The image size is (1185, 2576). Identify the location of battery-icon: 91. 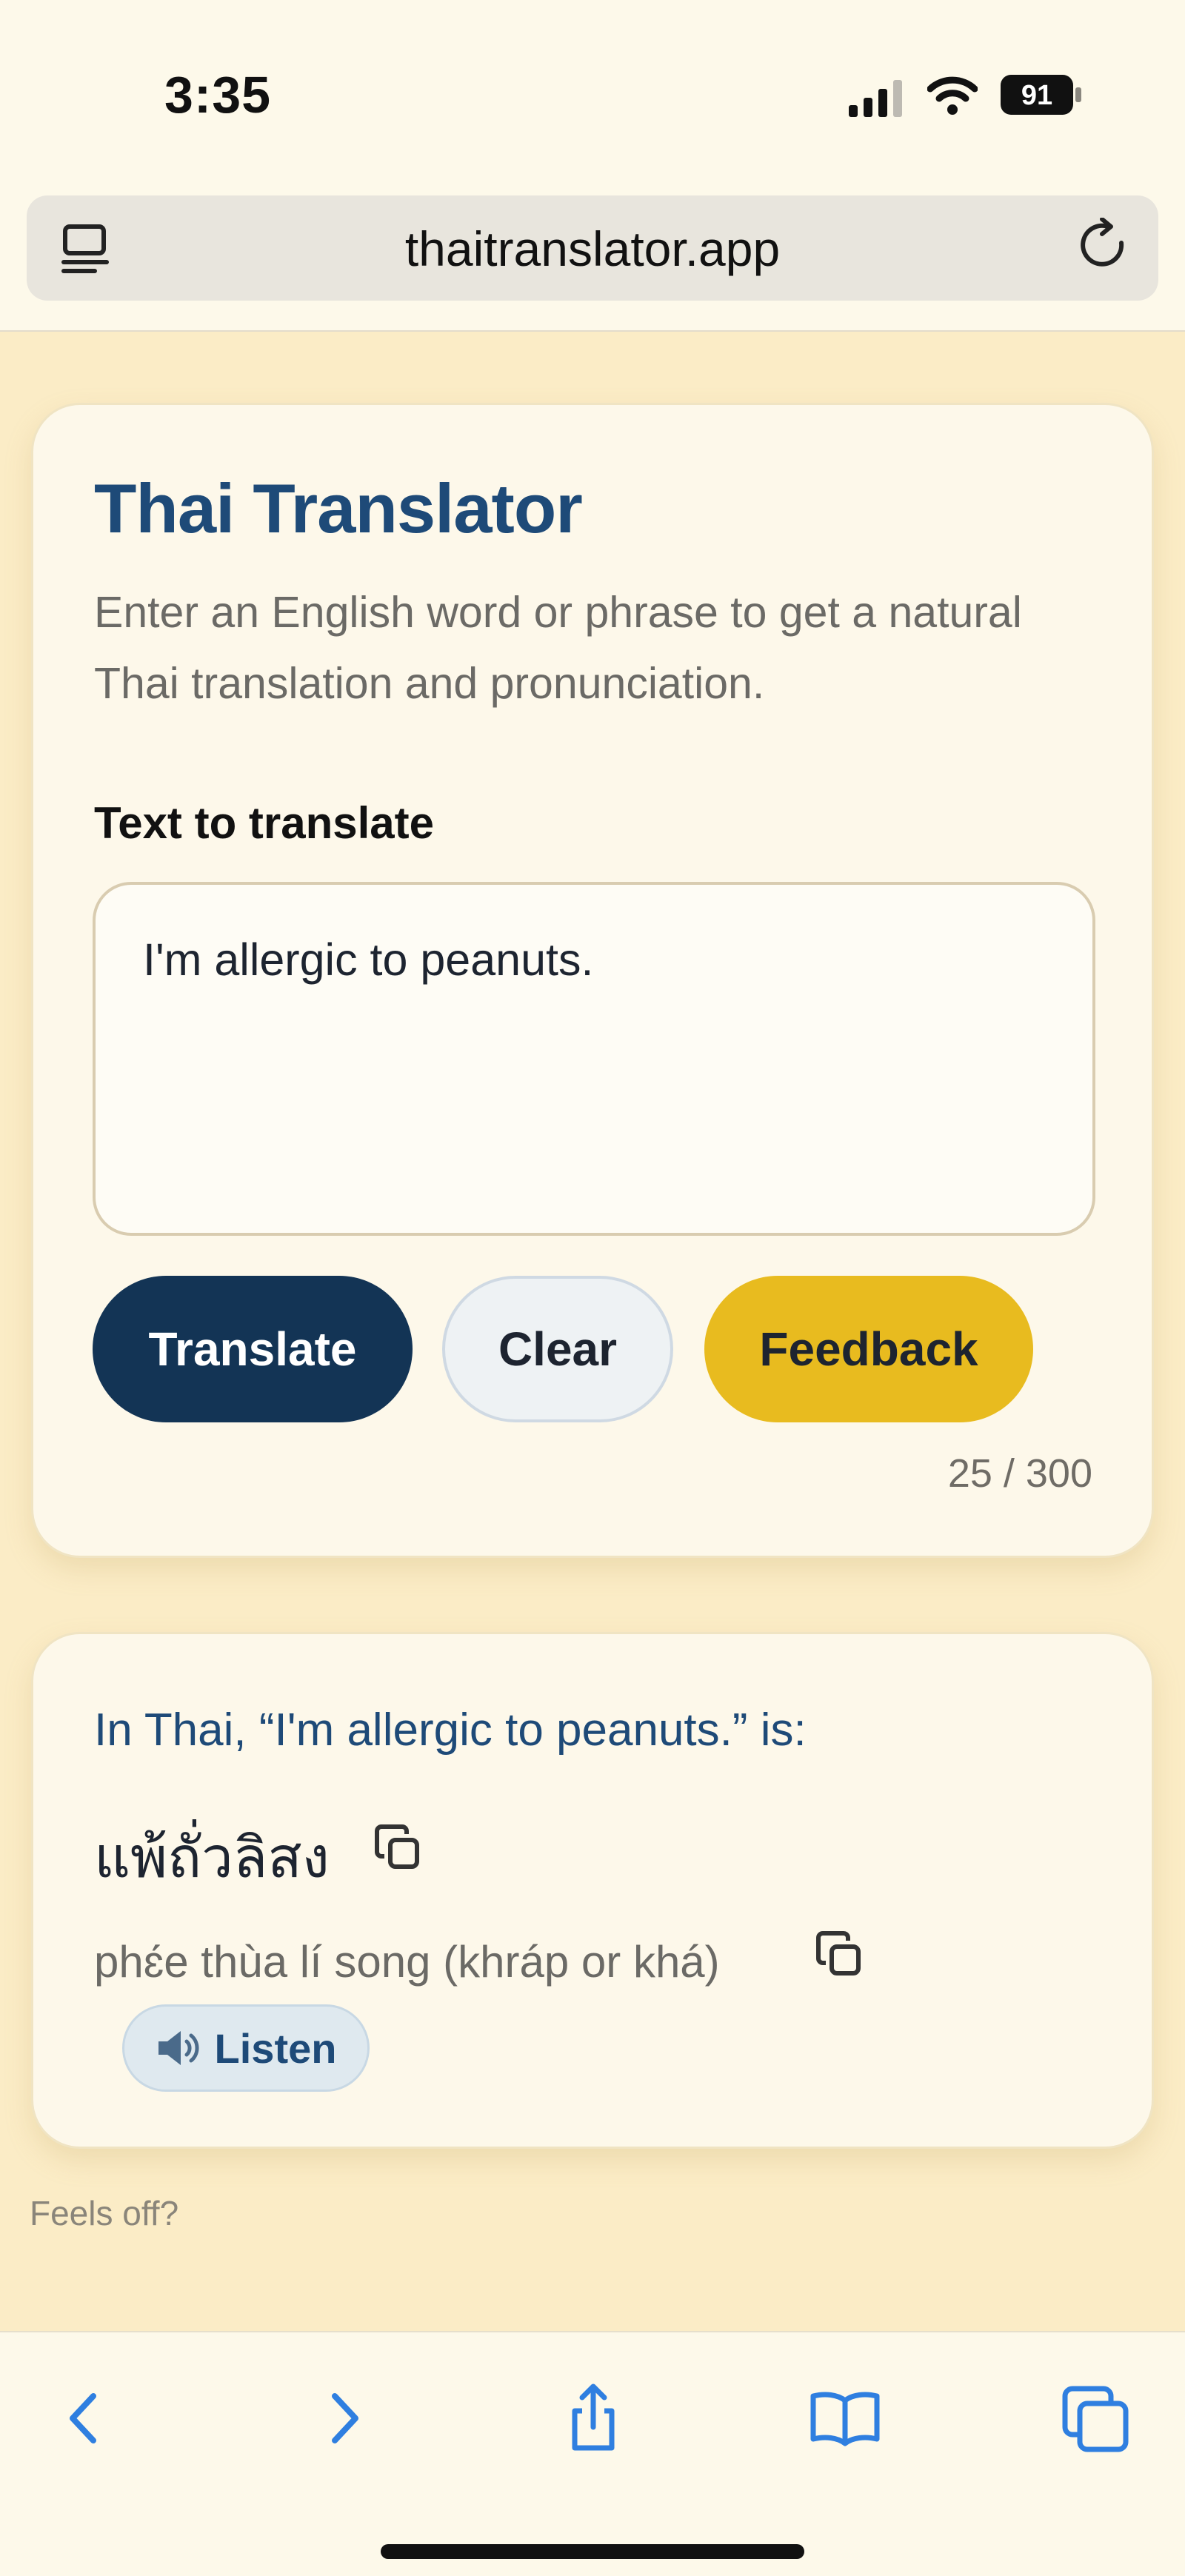
(1041, 95).